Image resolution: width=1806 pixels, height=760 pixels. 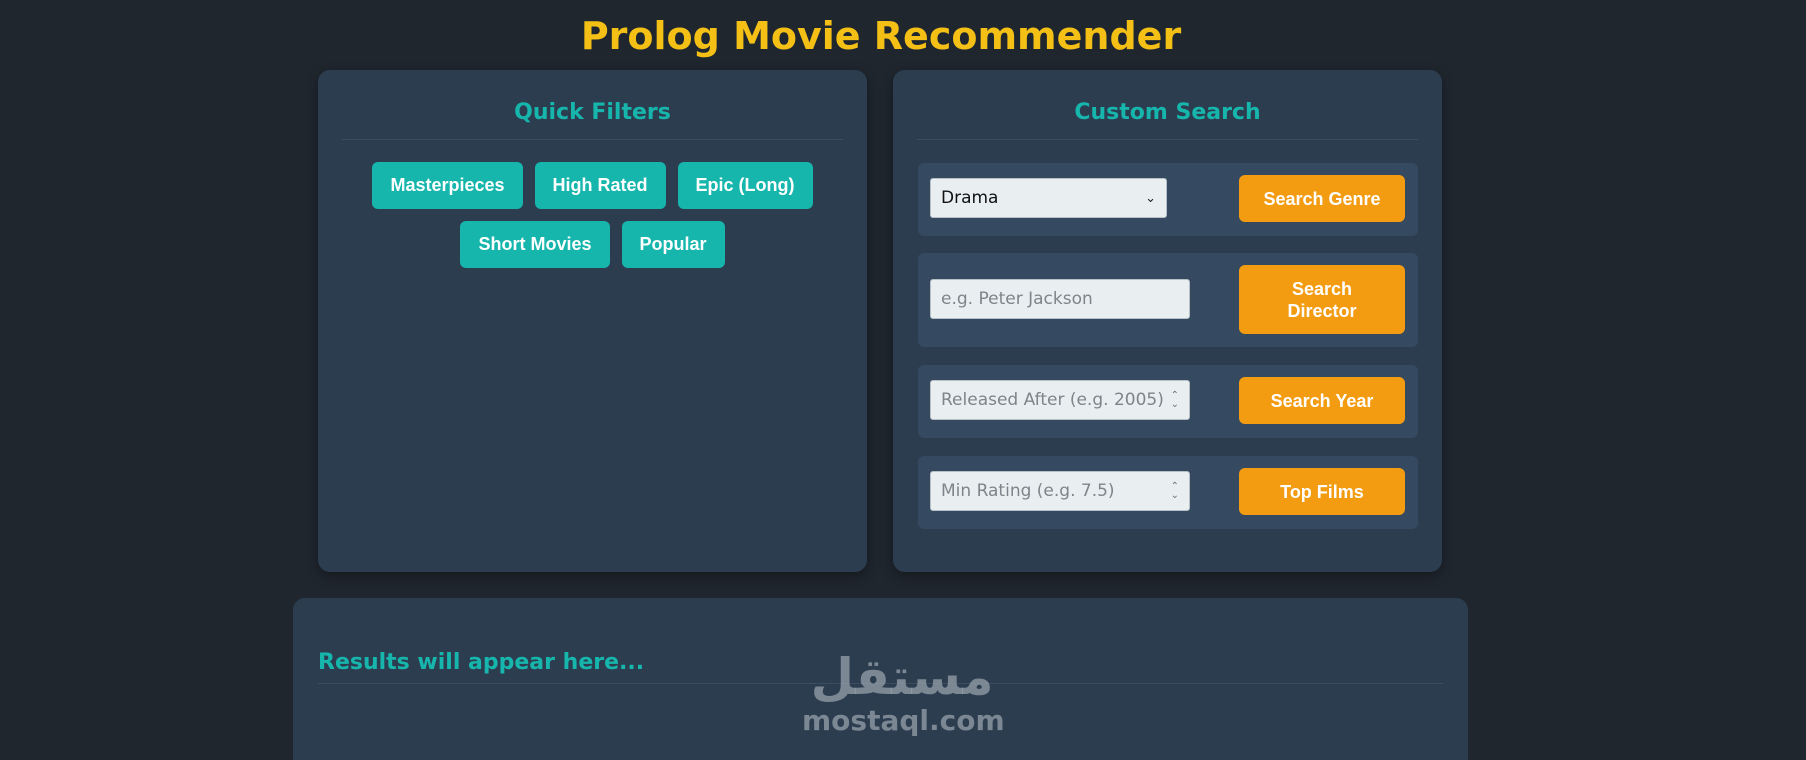 I want to click on top-films-button: Top Films, so click(x=1322, y=491).